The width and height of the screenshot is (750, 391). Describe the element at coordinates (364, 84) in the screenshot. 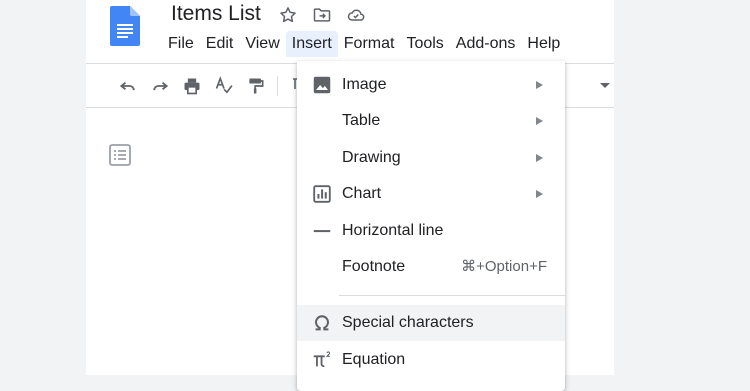

I see `menu-item-label: Image` at that location.